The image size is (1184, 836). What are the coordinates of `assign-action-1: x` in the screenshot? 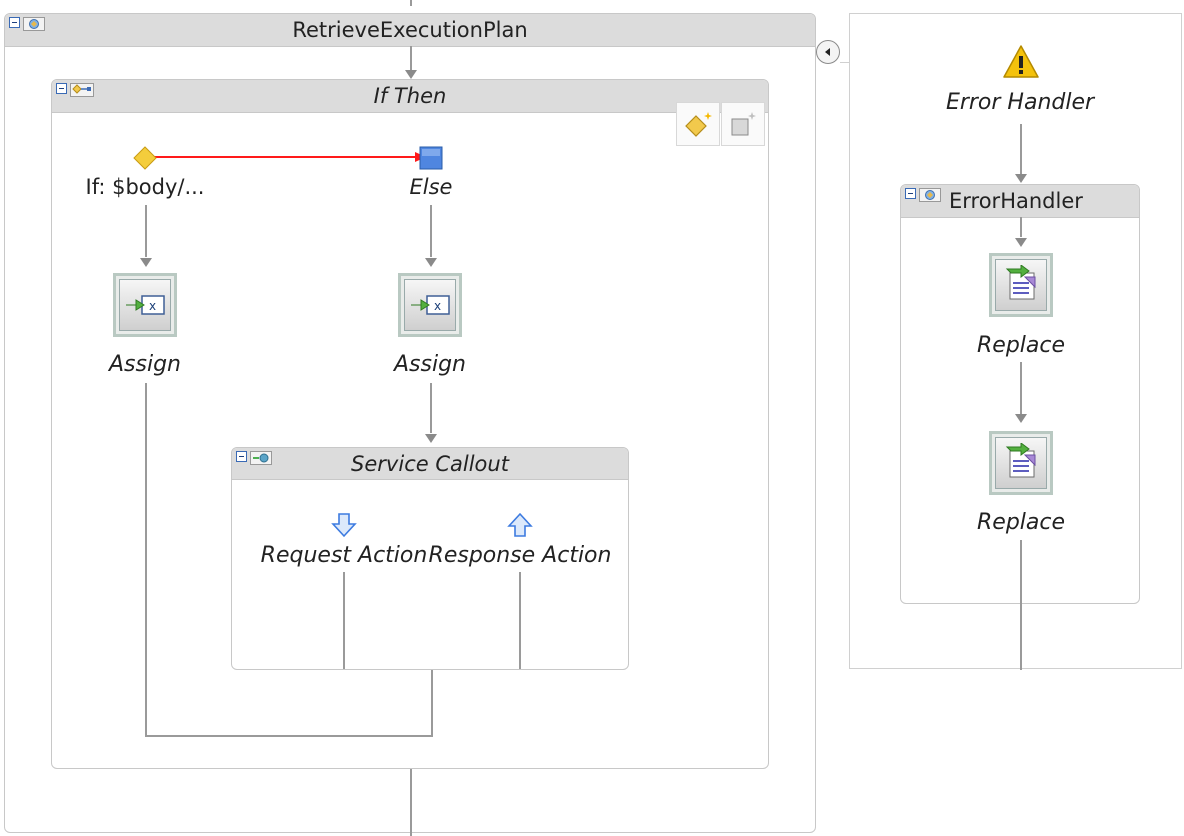 It's located at (145, 305).